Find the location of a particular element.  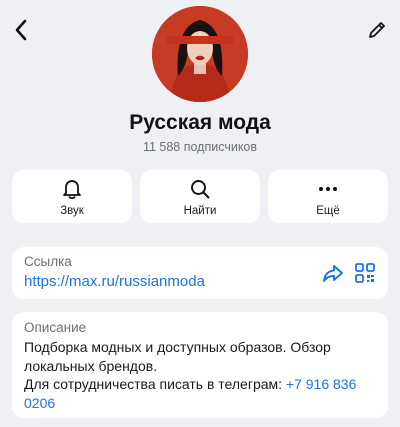

sound-button: Звук is located at coordinates (72, 196).